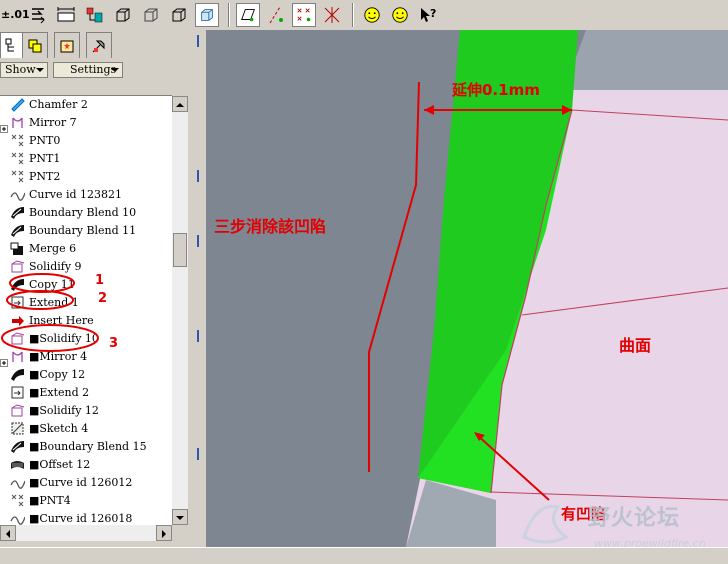 This screenshot has width=728, height=564. What do you see at coordinates (248, 15) in the screenshot?
I see `datum-plane-icon` at bounding box center [248, 15].